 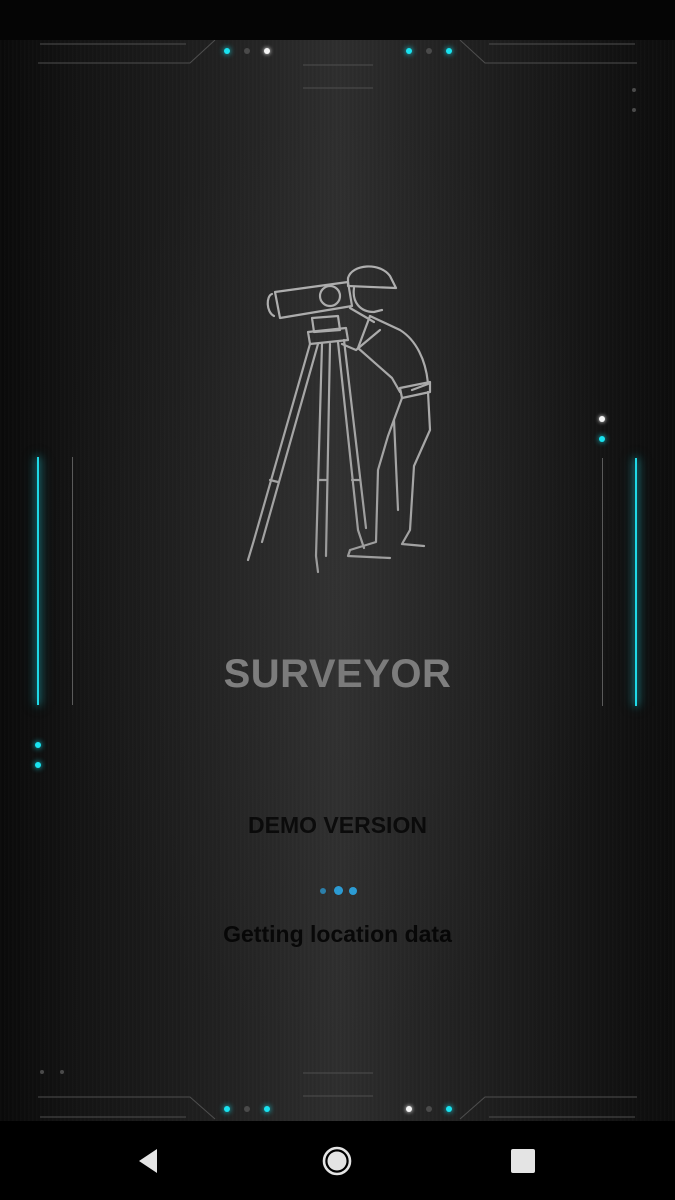 I want to click on back-button, so click(x=149, y=1161).